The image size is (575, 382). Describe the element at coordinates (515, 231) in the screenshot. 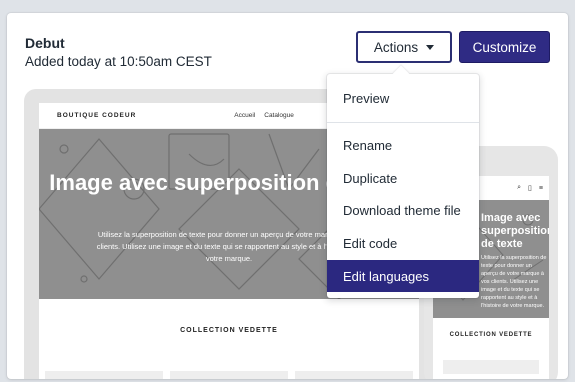

I see `mobile-hero-title: Image avec superposition de texte` at that location.